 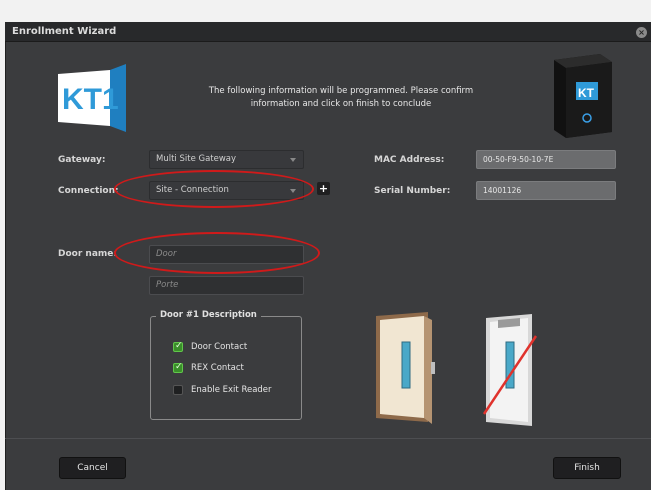 What do you see at coordinates (217, 368) in the screenshot?
I see `rex-contact-label: REX Contact` at bounding box center [217, 368].